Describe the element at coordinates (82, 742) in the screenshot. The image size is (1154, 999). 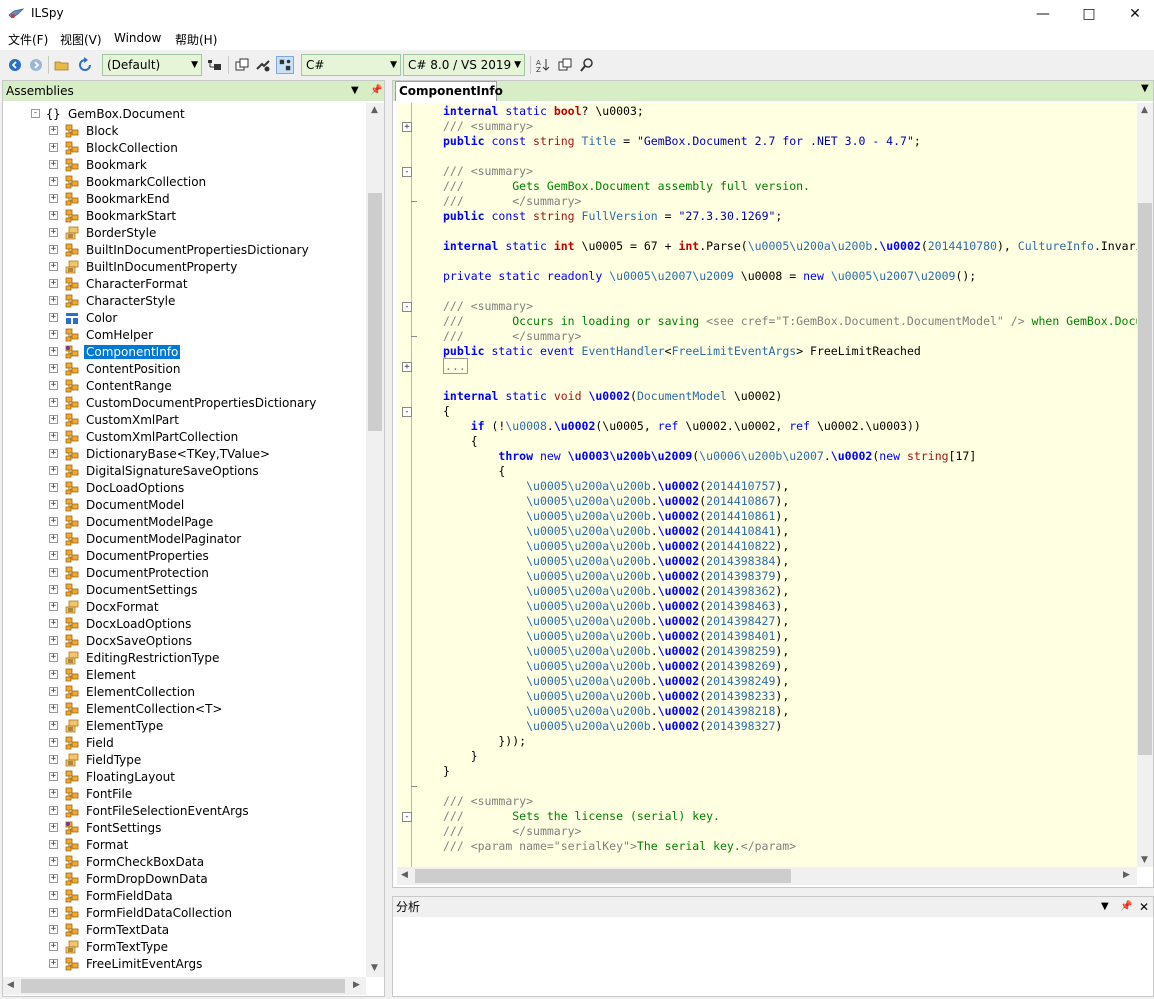
I see `tree-row: + Field` at that location.